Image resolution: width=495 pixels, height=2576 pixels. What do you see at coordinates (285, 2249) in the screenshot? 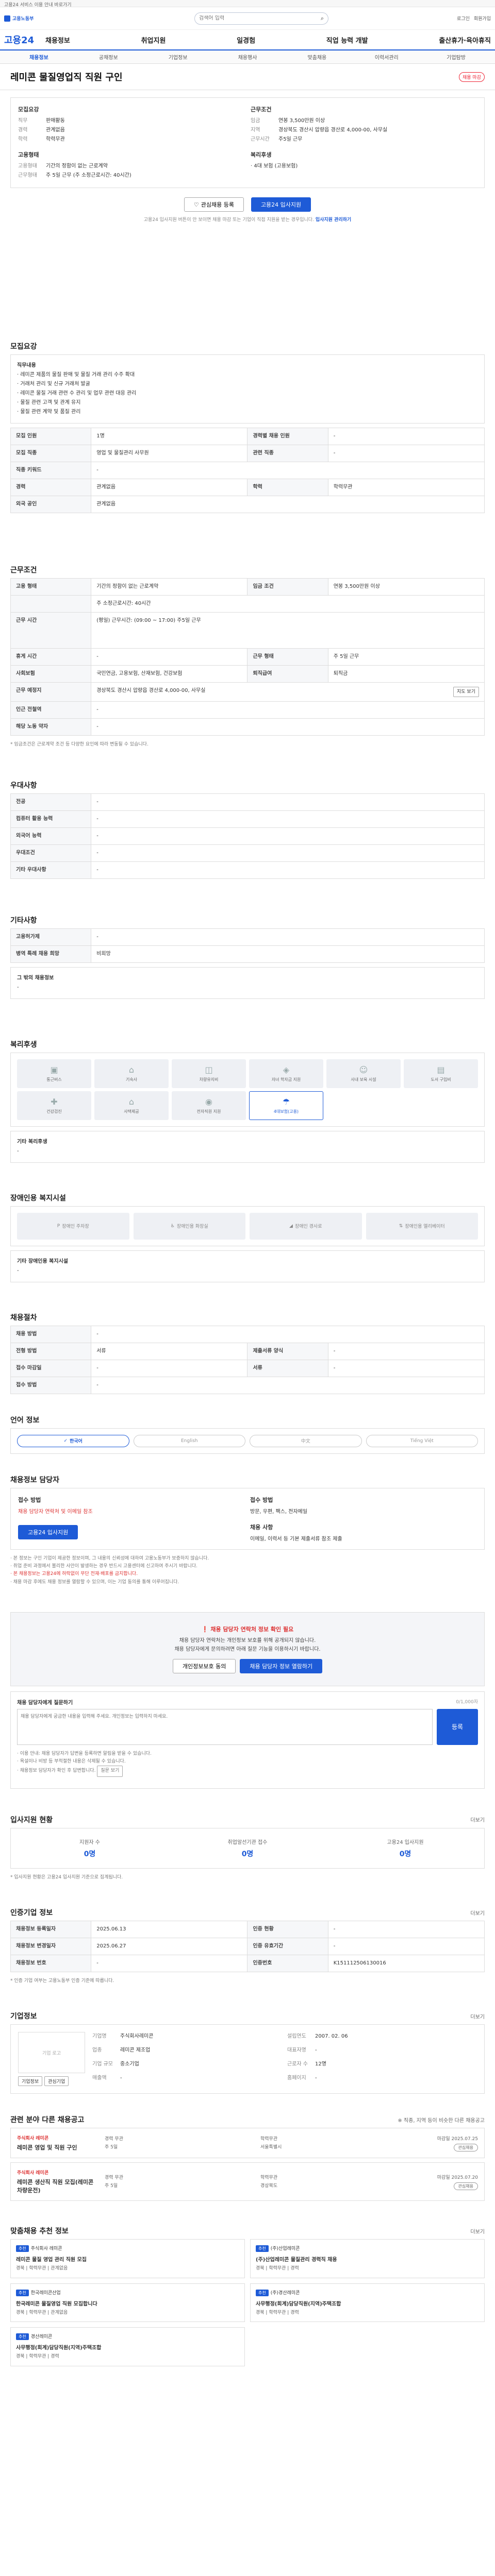
I see `recommend-company: (주)산업레미콘` at bounding box center [285, 2249].